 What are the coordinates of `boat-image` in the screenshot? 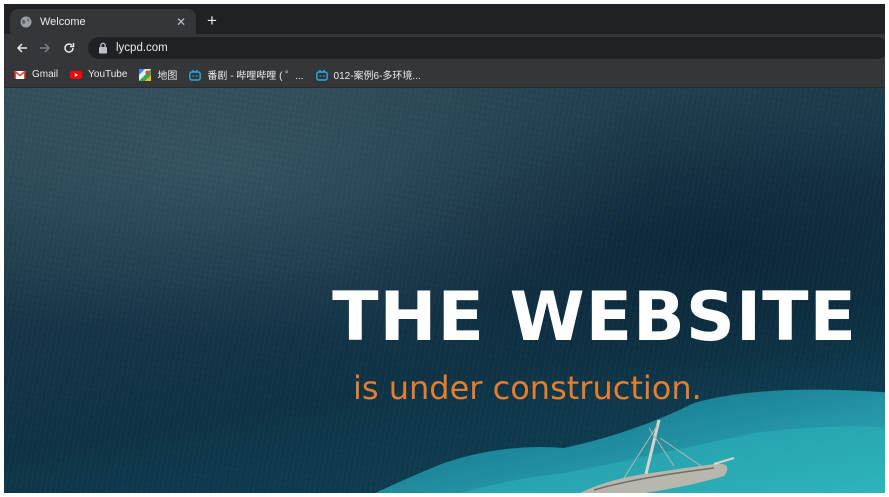 It's located at (657, 456).